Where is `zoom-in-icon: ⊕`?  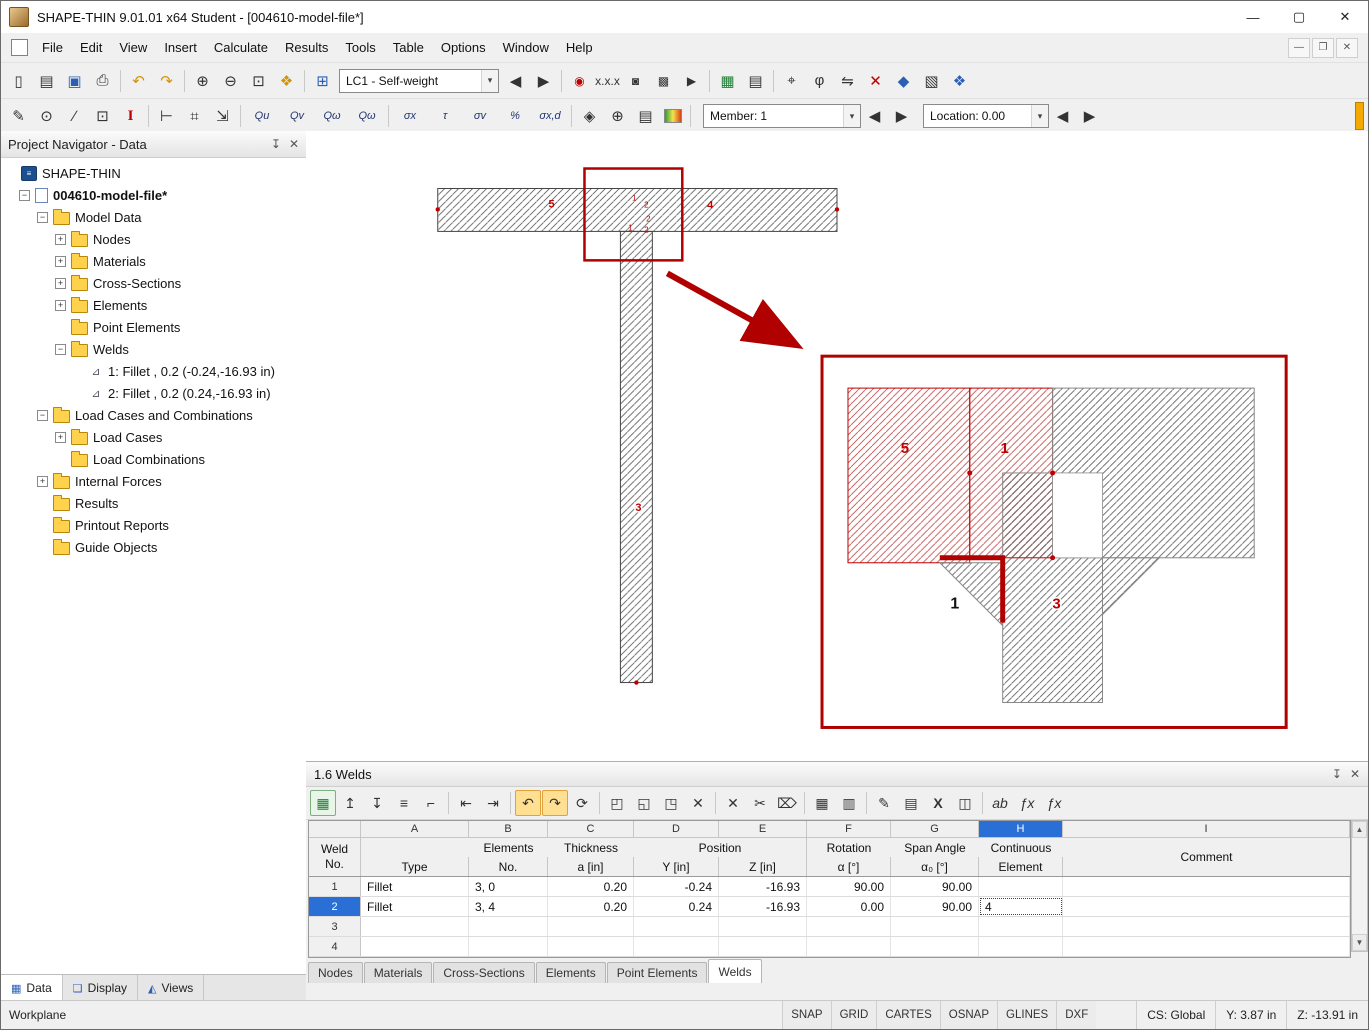
zoom-in-icon: ⊕ is located at coordinates (202, 80).